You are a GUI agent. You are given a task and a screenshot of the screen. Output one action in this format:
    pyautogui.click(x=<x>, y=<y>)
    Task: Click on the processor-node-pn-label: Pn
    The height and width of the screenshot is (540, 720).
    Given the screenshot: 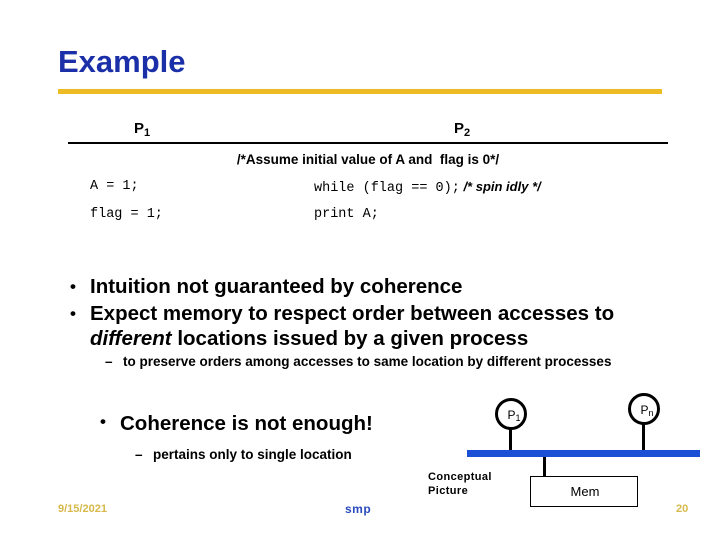 What is the action you would take?
    pyautogui.click(x=647, y=410)
    